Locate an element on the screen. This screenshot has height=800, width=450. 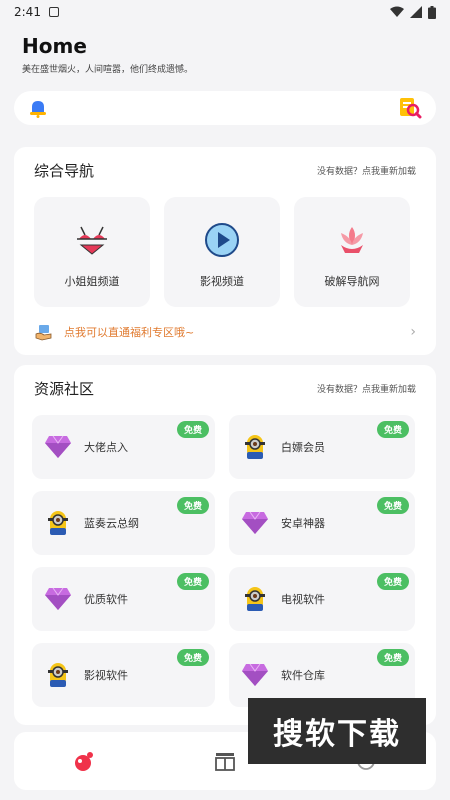
res-reload-link: 没有数据？点我重新加载 is located at coordinates (366, 388).